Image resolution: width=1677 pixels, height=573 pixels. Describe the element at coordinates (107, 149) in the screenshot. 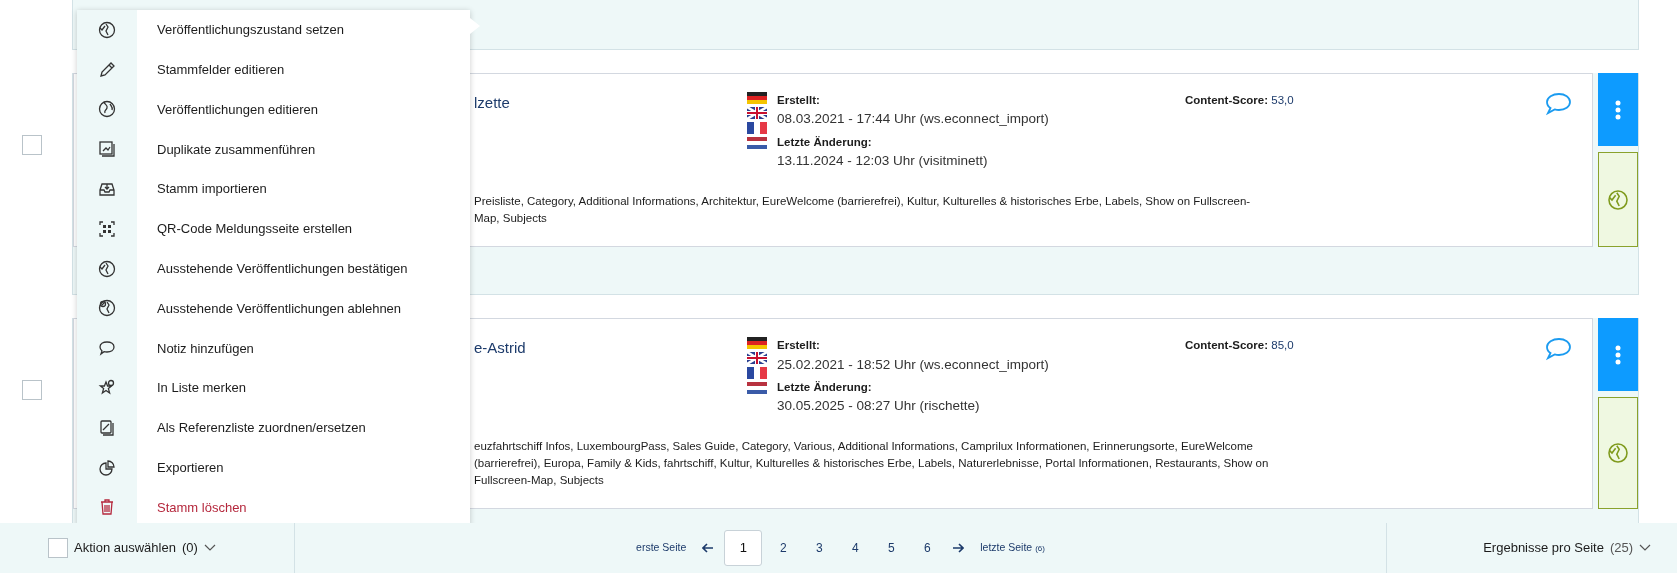

I see `image-stack-icon` at that location.